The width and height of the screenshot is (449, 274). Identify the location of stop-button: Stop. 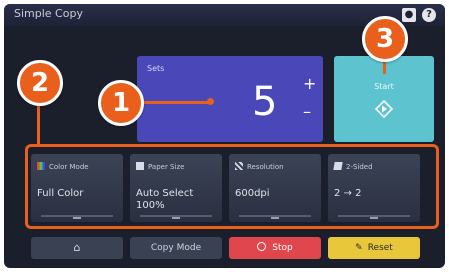
(275, 248).